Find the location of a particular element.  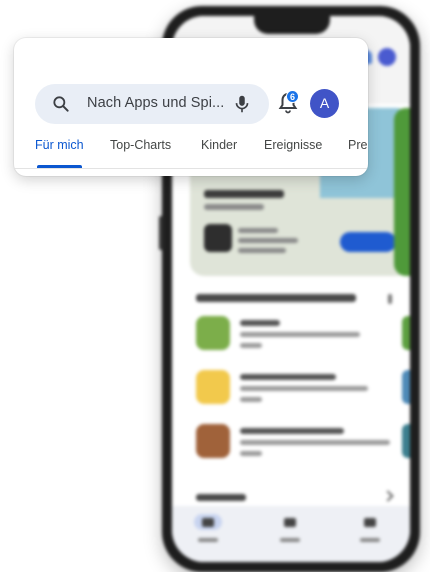

tab-ereignisse: Ereignisse is located at coordinates (293, 145).